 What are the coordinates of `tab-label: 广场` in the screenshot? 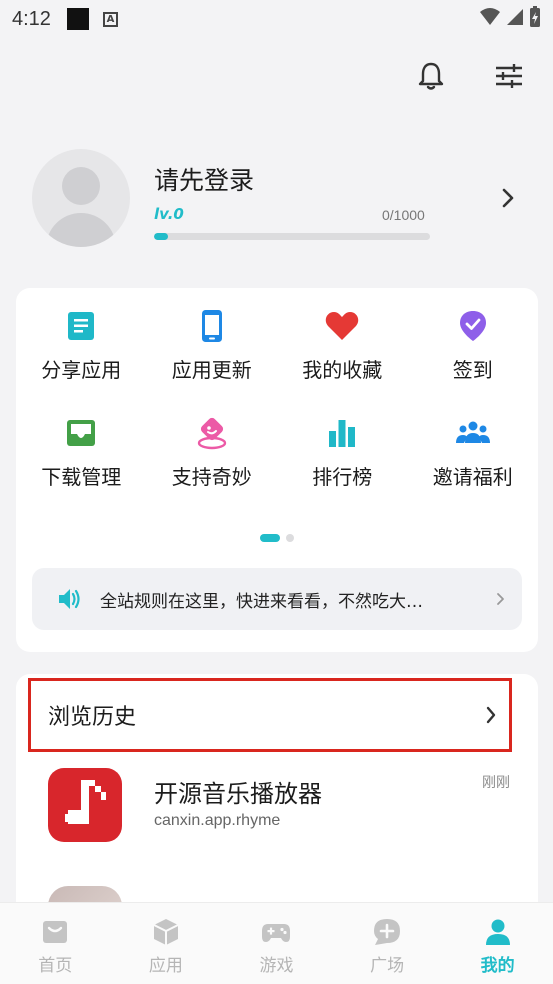 It's located at (387, 966).